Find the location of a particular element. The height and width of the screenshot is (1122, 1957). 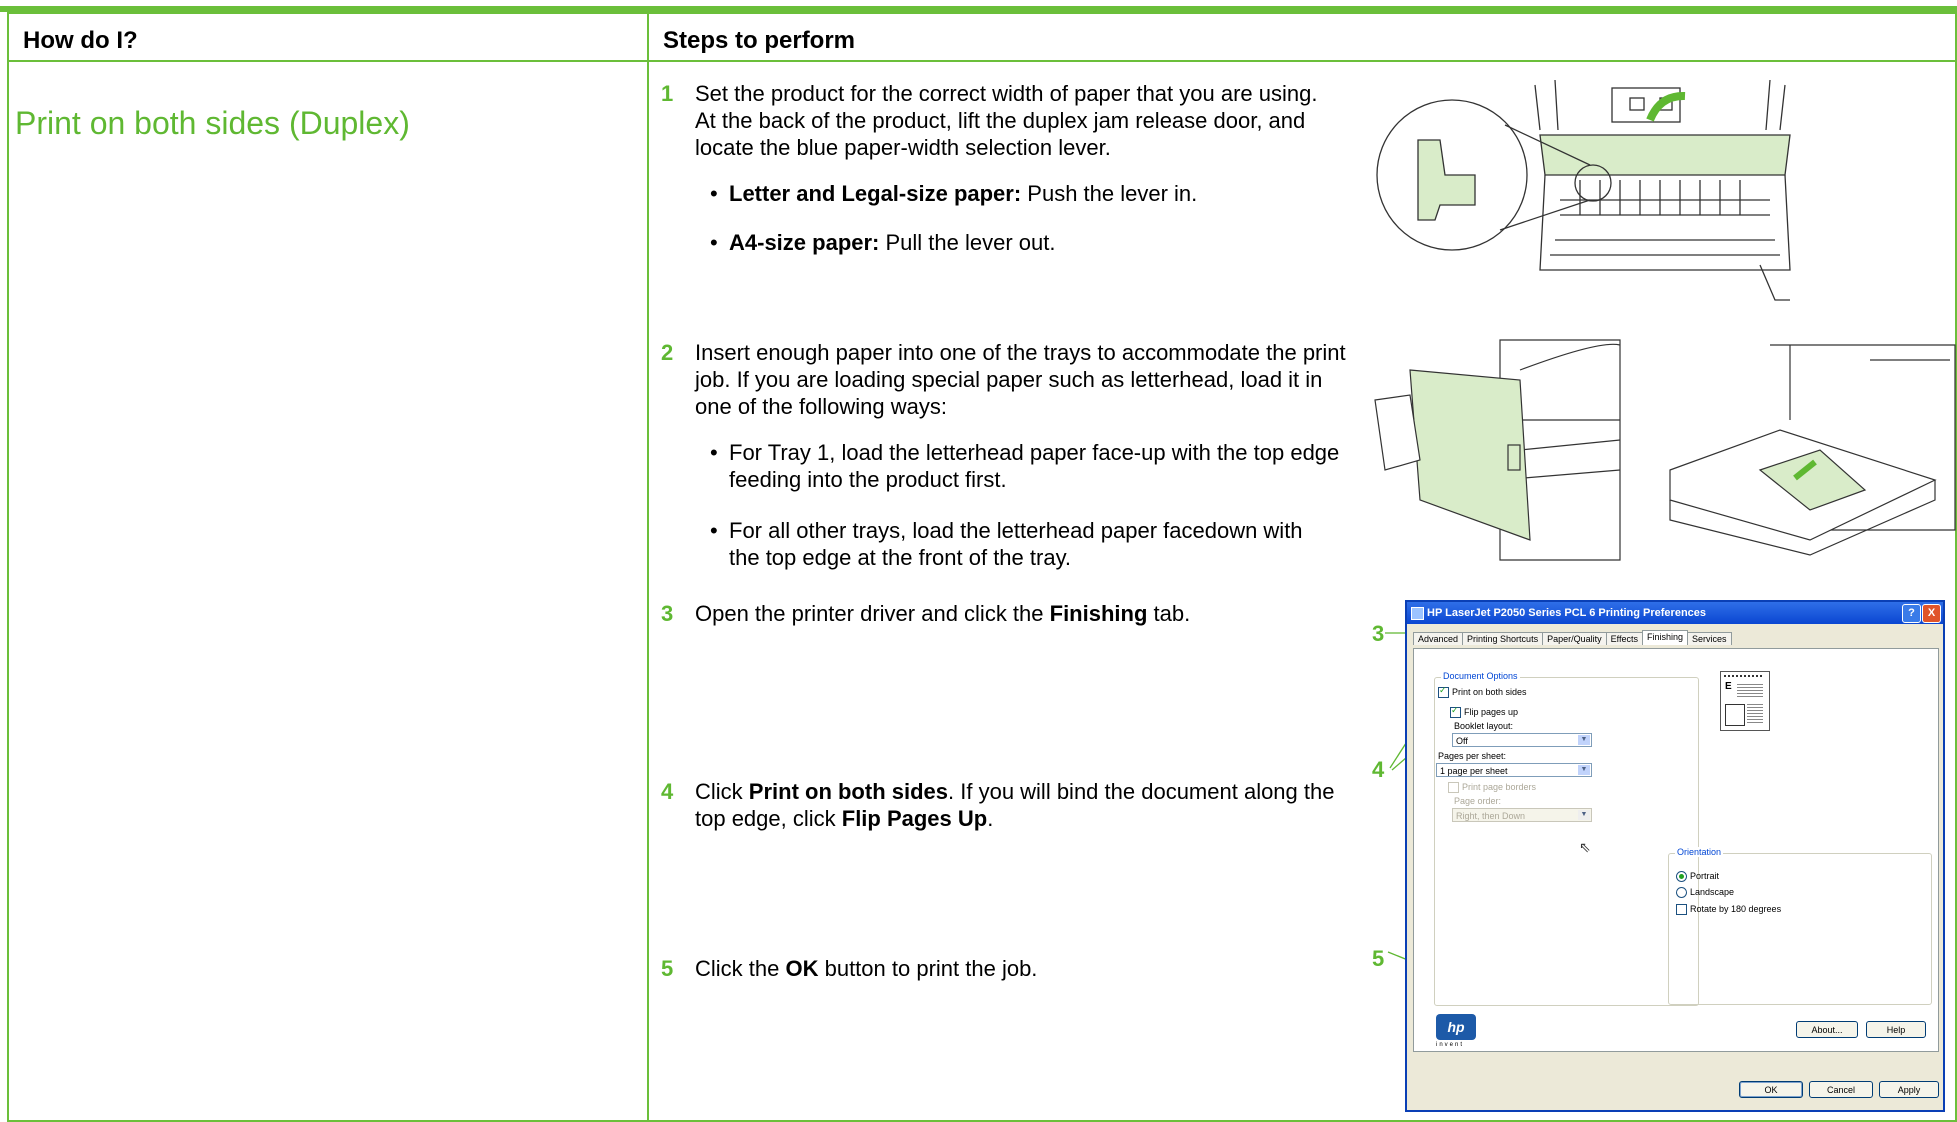

step-text: Click is located at coordinates (722, 791).